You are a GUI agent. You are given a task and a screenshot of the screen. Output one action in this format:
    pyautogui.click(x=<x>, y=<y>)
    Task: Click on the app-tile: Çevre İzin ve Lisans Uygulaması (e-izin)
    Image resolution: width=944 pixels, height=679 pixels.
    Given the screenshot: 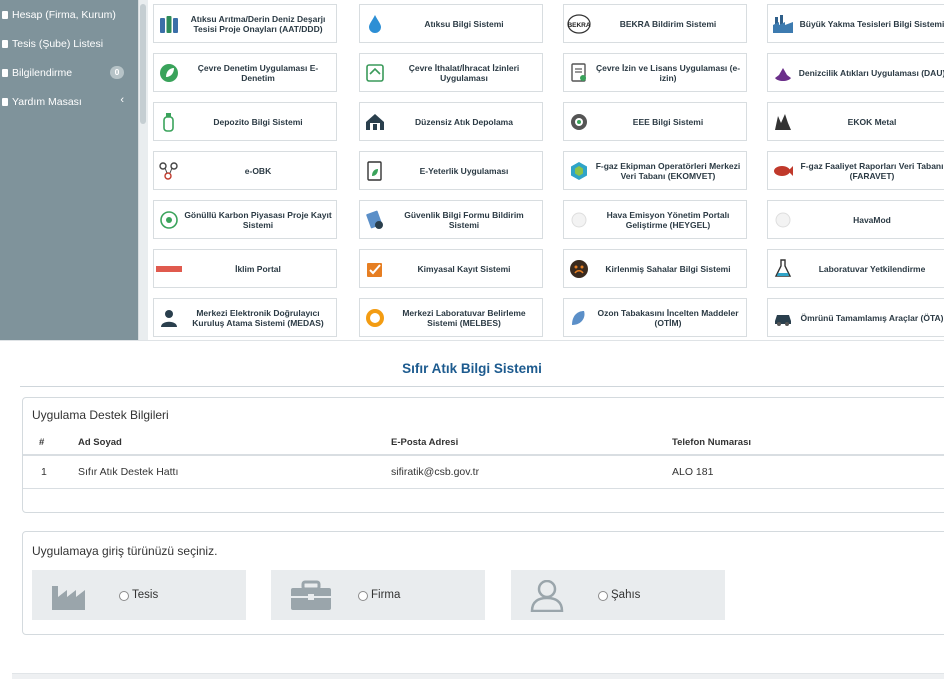 What is the action you would take?
    pyautogui.click(x=655, y=72)
    